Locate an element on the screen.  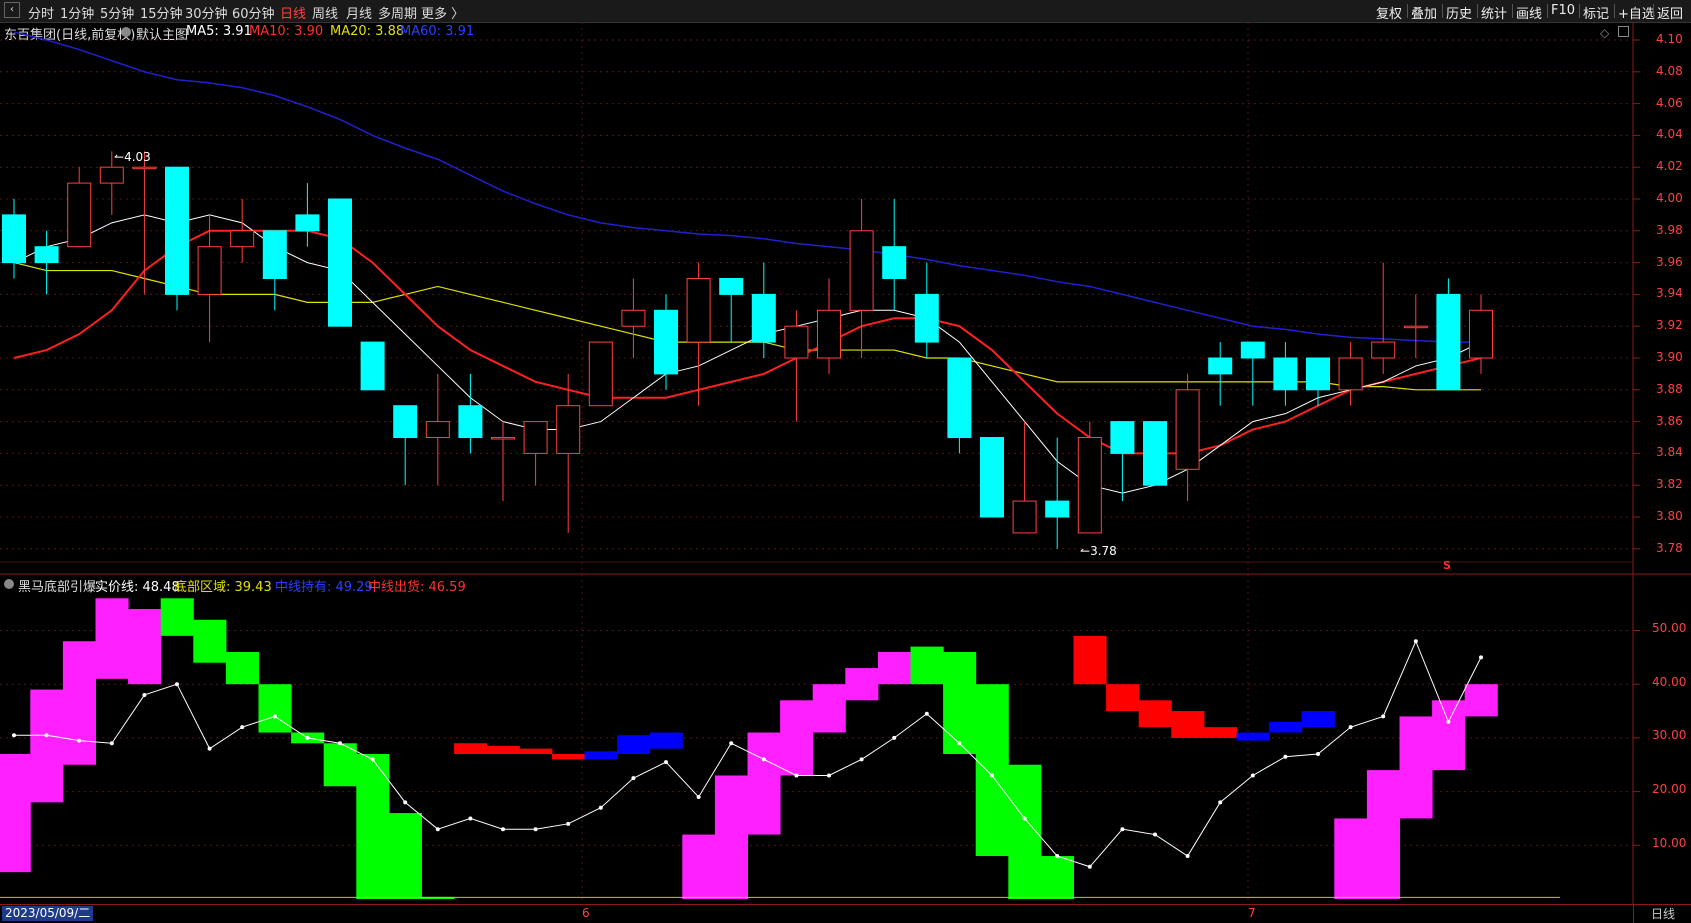
cursor-date: 2023/05/09/二 is located at coordinates (48, 913).